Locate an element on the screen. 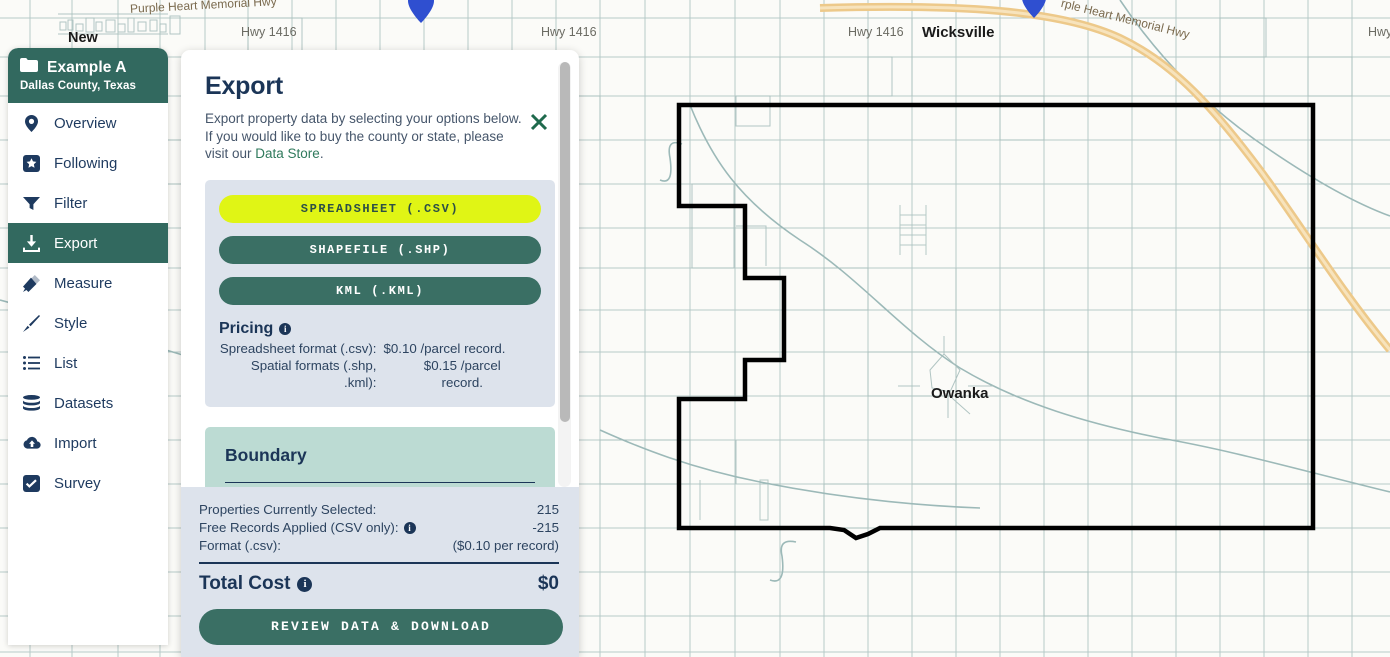  pricing-row-csv-label: Spreadsheet format (.csv): is located at coordinates (298, 348).